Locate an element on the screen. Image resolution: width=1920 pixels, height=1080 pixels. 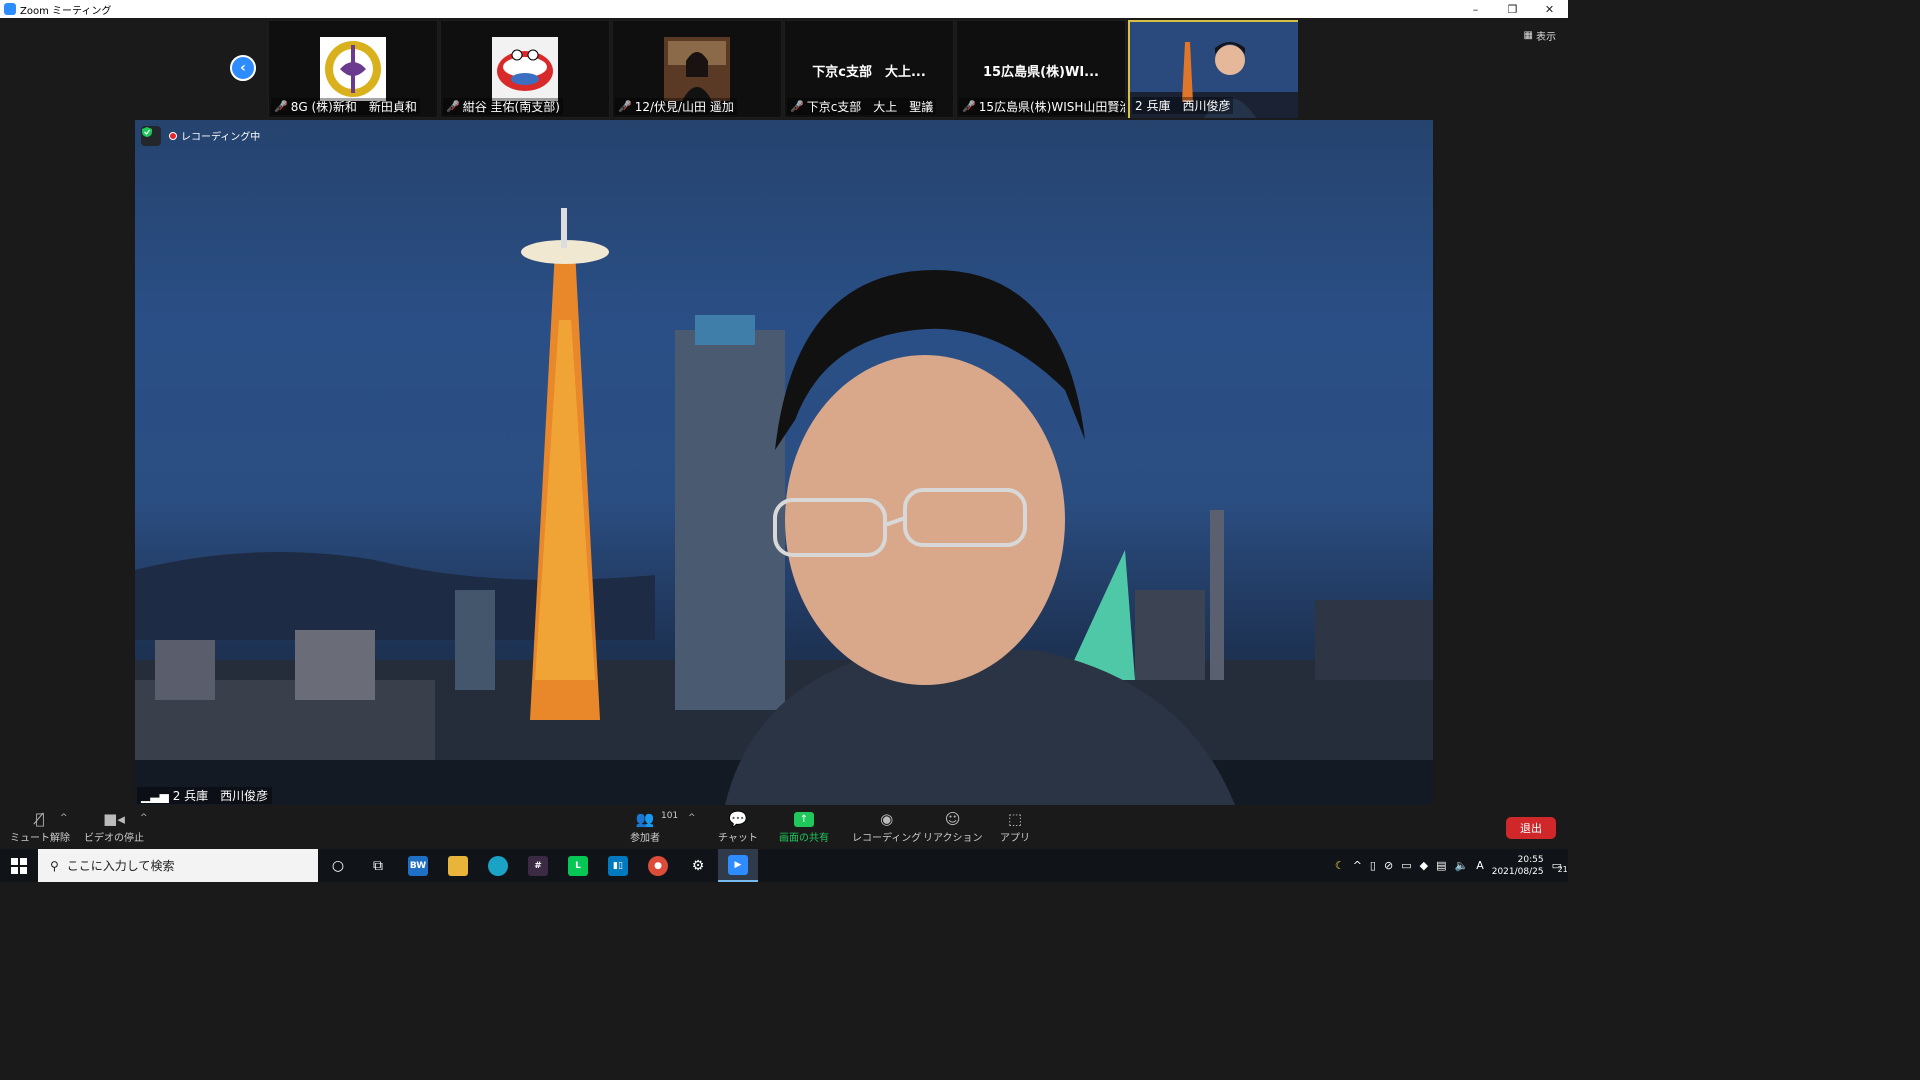
participant-tile-active-speaker: 2 兵庫 西川俊彦 is located at coordinates (1213, 69).